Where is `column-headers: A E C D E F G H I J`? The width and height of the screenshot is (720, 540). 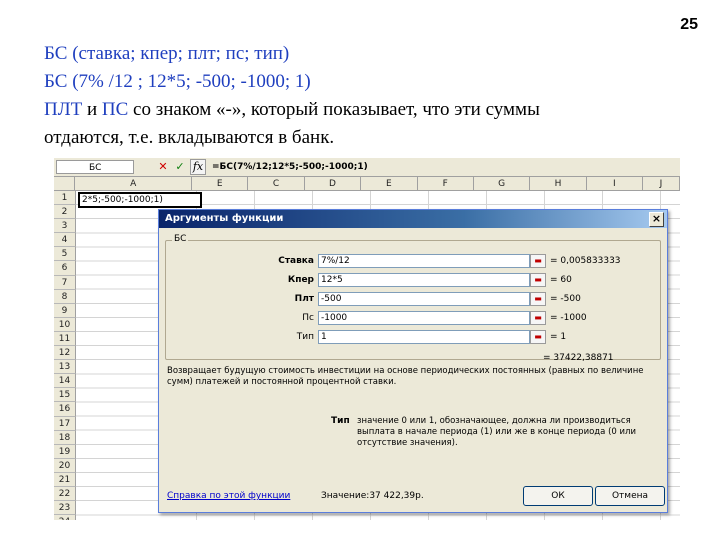
column-headers: A E C D E F G H I J is located at coordinates (367, 184).